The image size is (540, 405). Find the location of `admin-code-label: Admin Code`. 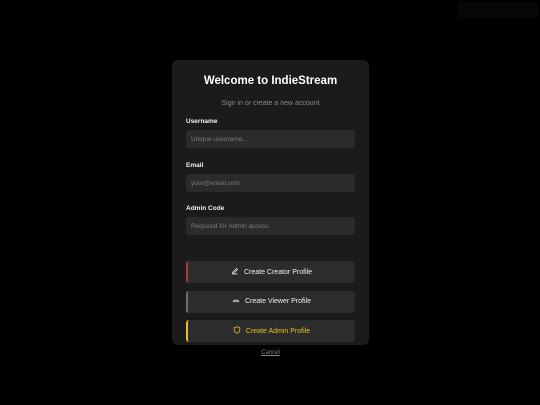

admin-code-label: Admin Code is located at coordinates (205, 208).